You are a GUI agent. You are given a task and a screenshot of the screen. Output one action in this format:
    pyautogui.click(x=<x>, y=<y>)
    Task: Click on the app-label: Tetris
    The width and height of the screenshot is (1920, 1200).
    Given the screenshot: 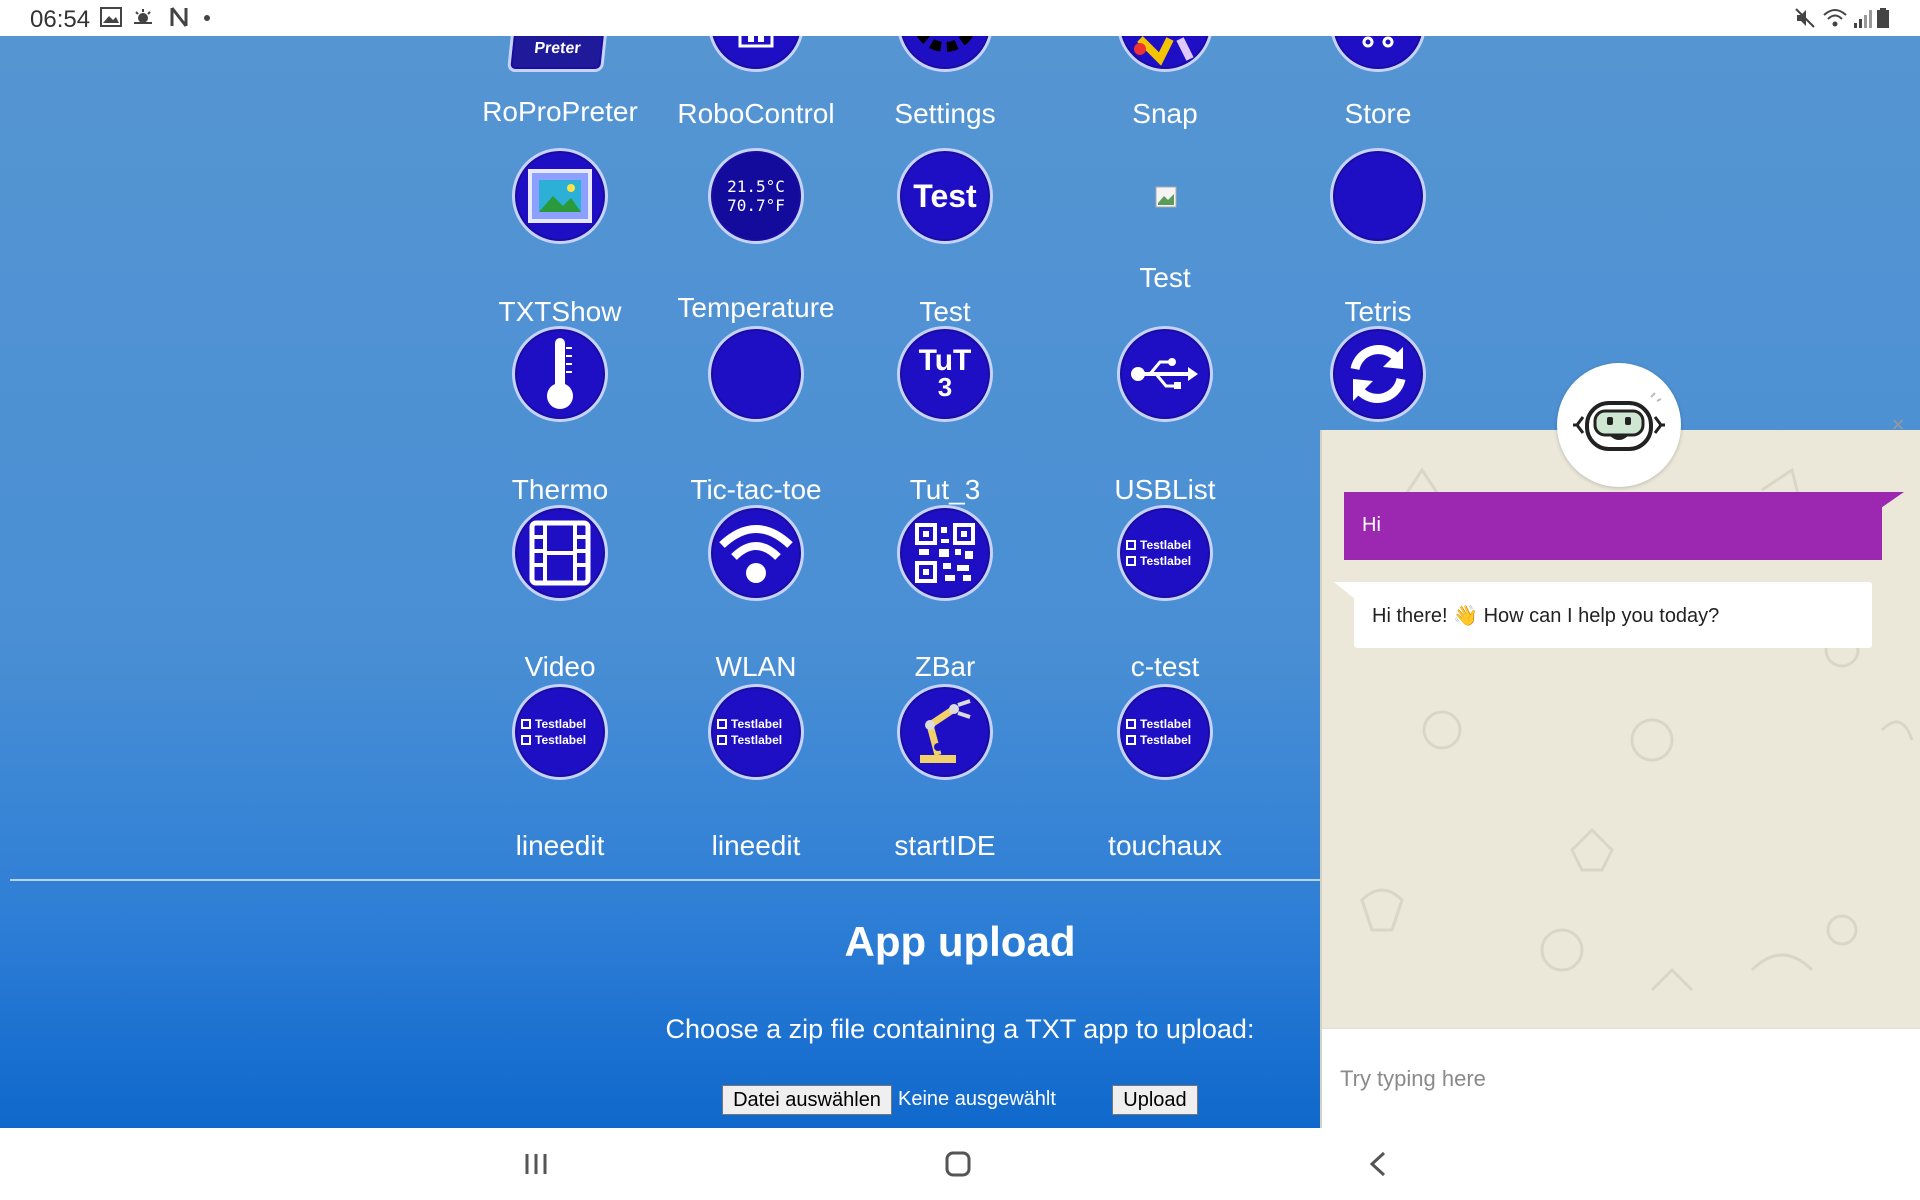 What is the action you would take?
    pyautogui.click(x=1378, y=311)
    